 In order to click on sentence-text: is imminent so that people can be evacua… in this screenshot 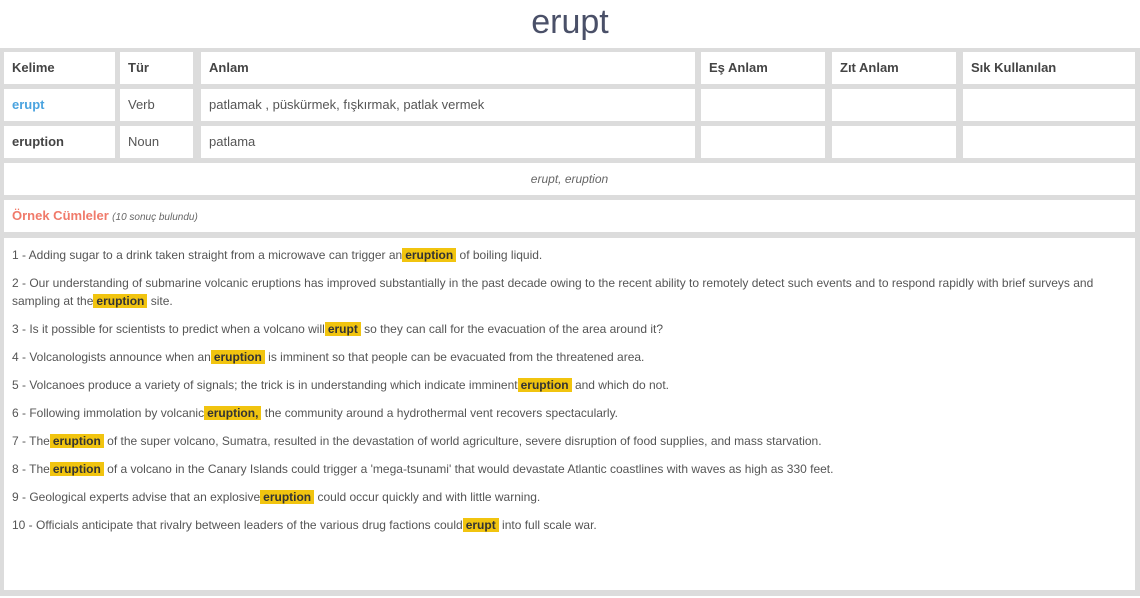, I will do `click(454, 357)`.